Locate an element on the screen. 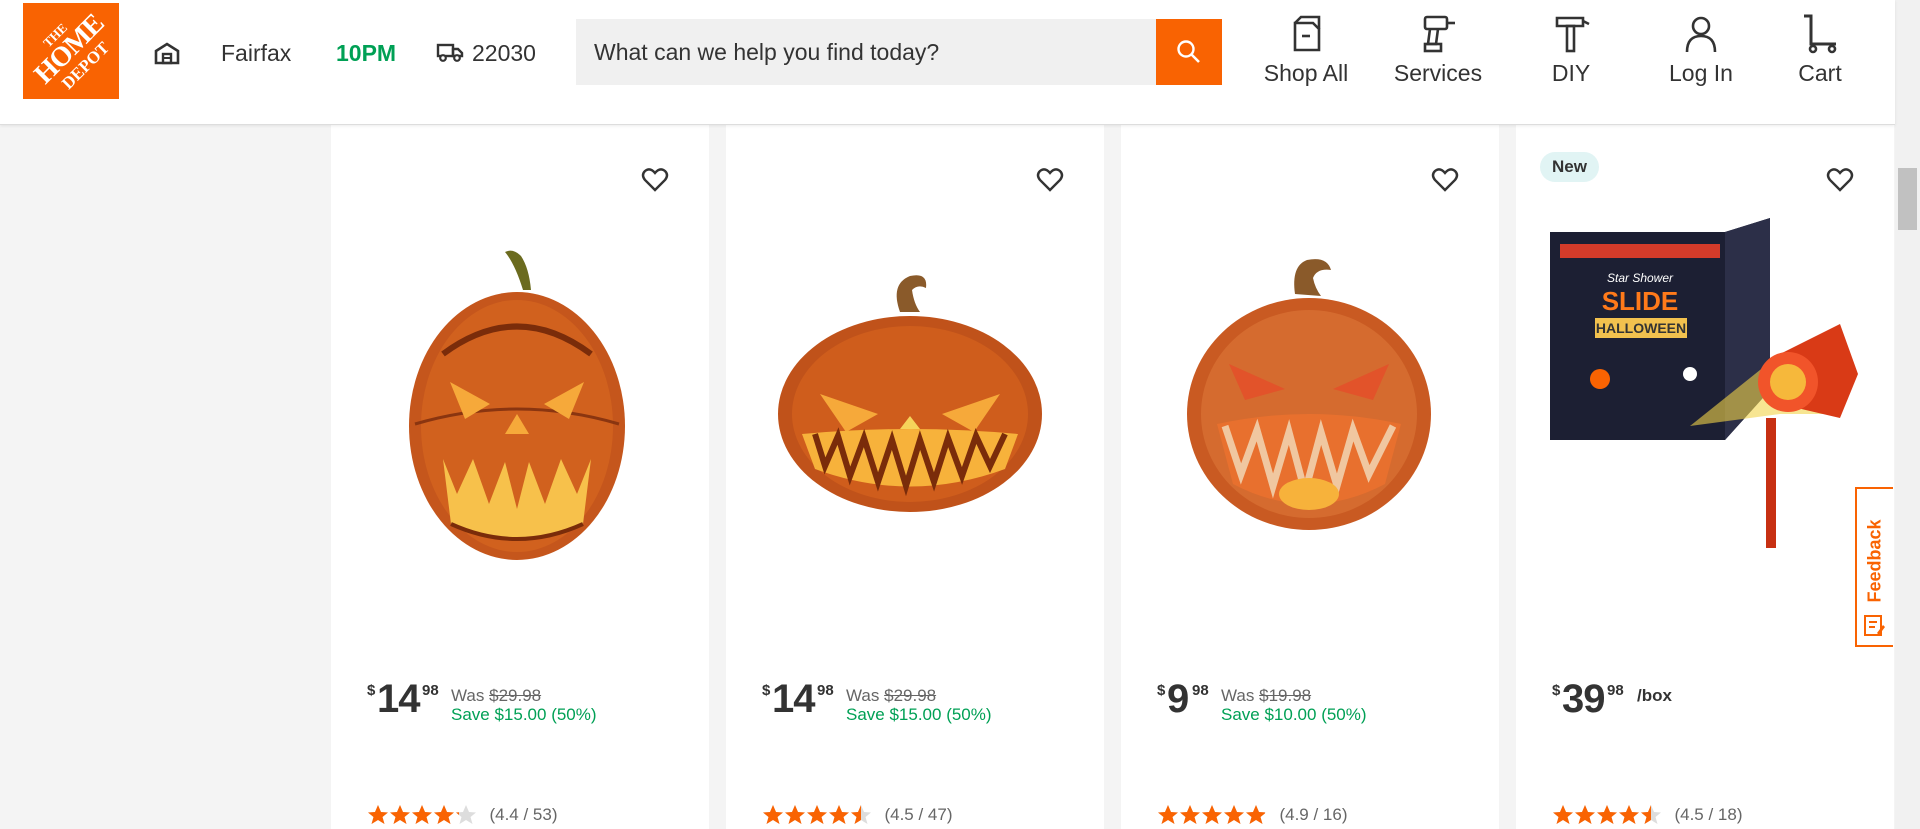  store-name: Fairfax is located at coordinates (256, 53).